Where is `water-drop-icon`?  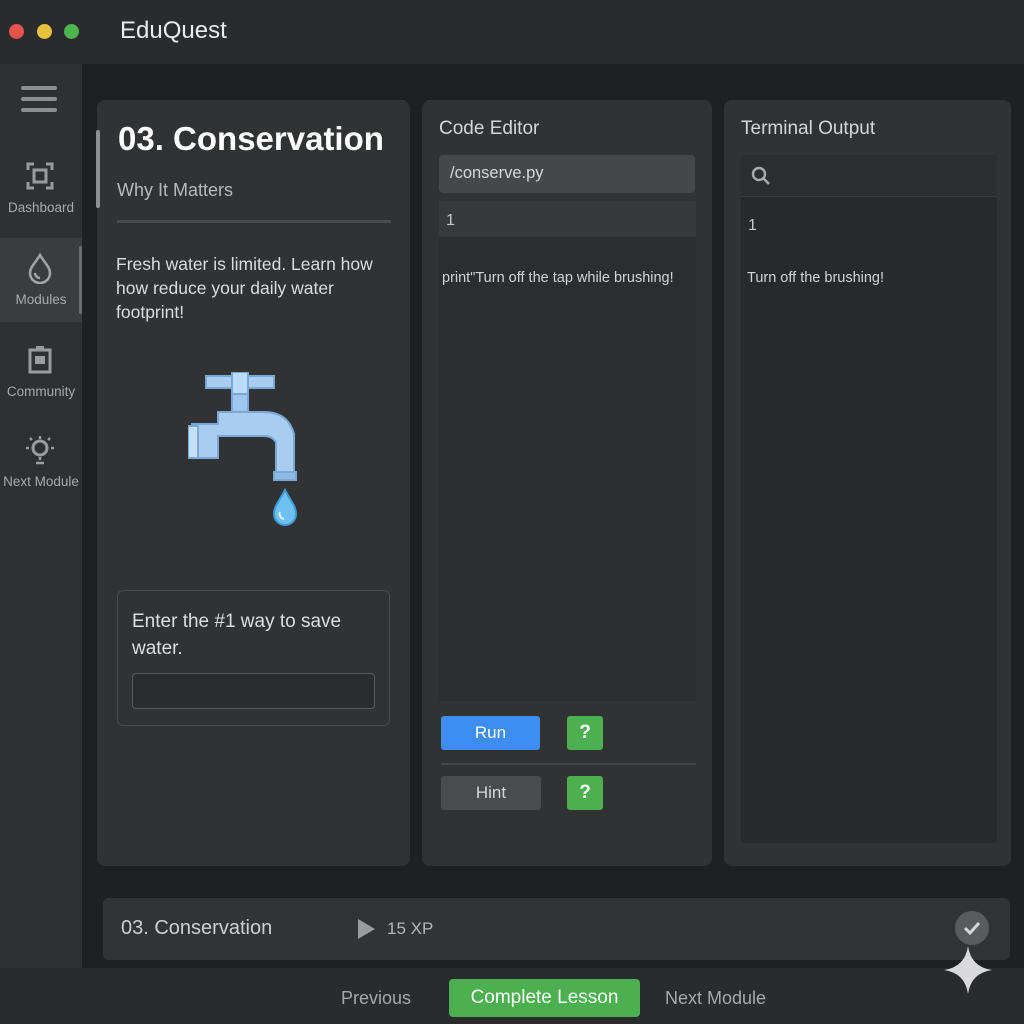 water-drop-icon is located at coordinates (40, 268).